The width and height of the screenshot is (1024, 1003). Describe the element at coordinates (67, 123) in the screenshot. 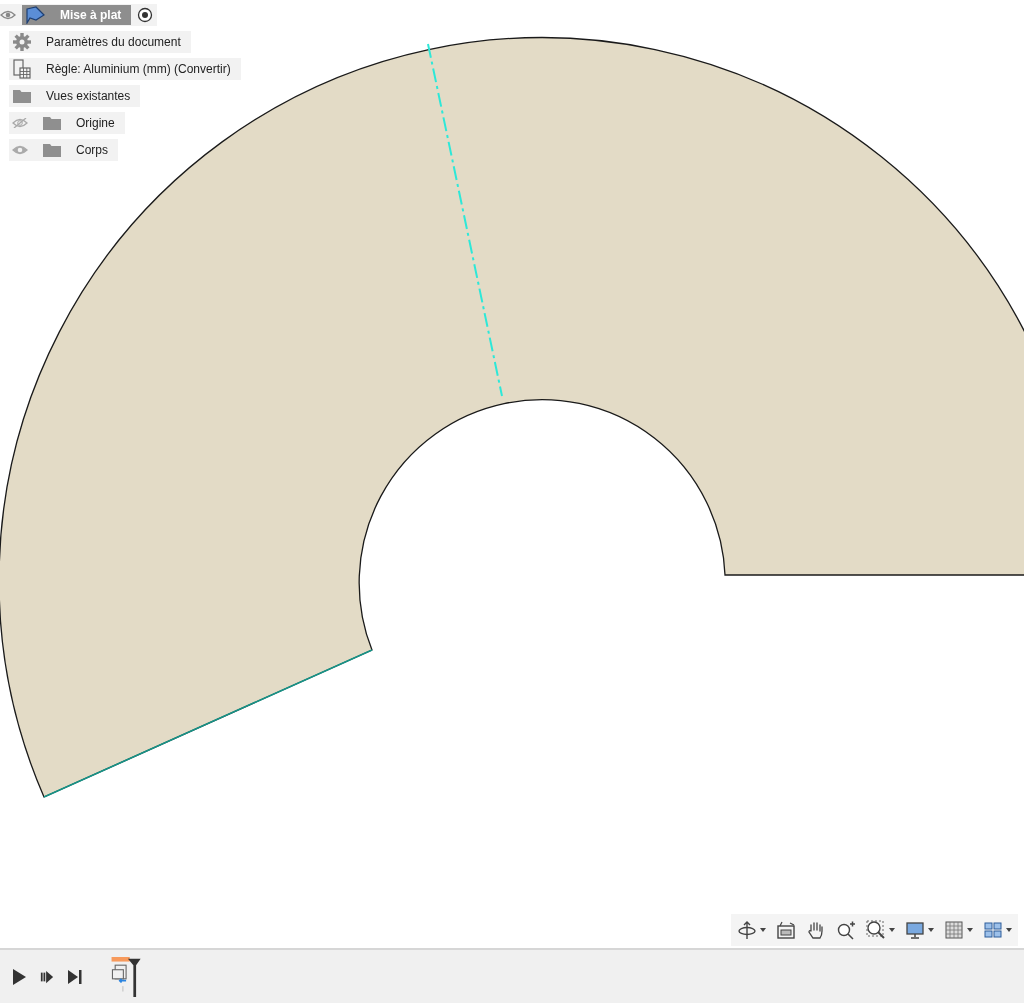

I see `tree-item: Origine` at that location.